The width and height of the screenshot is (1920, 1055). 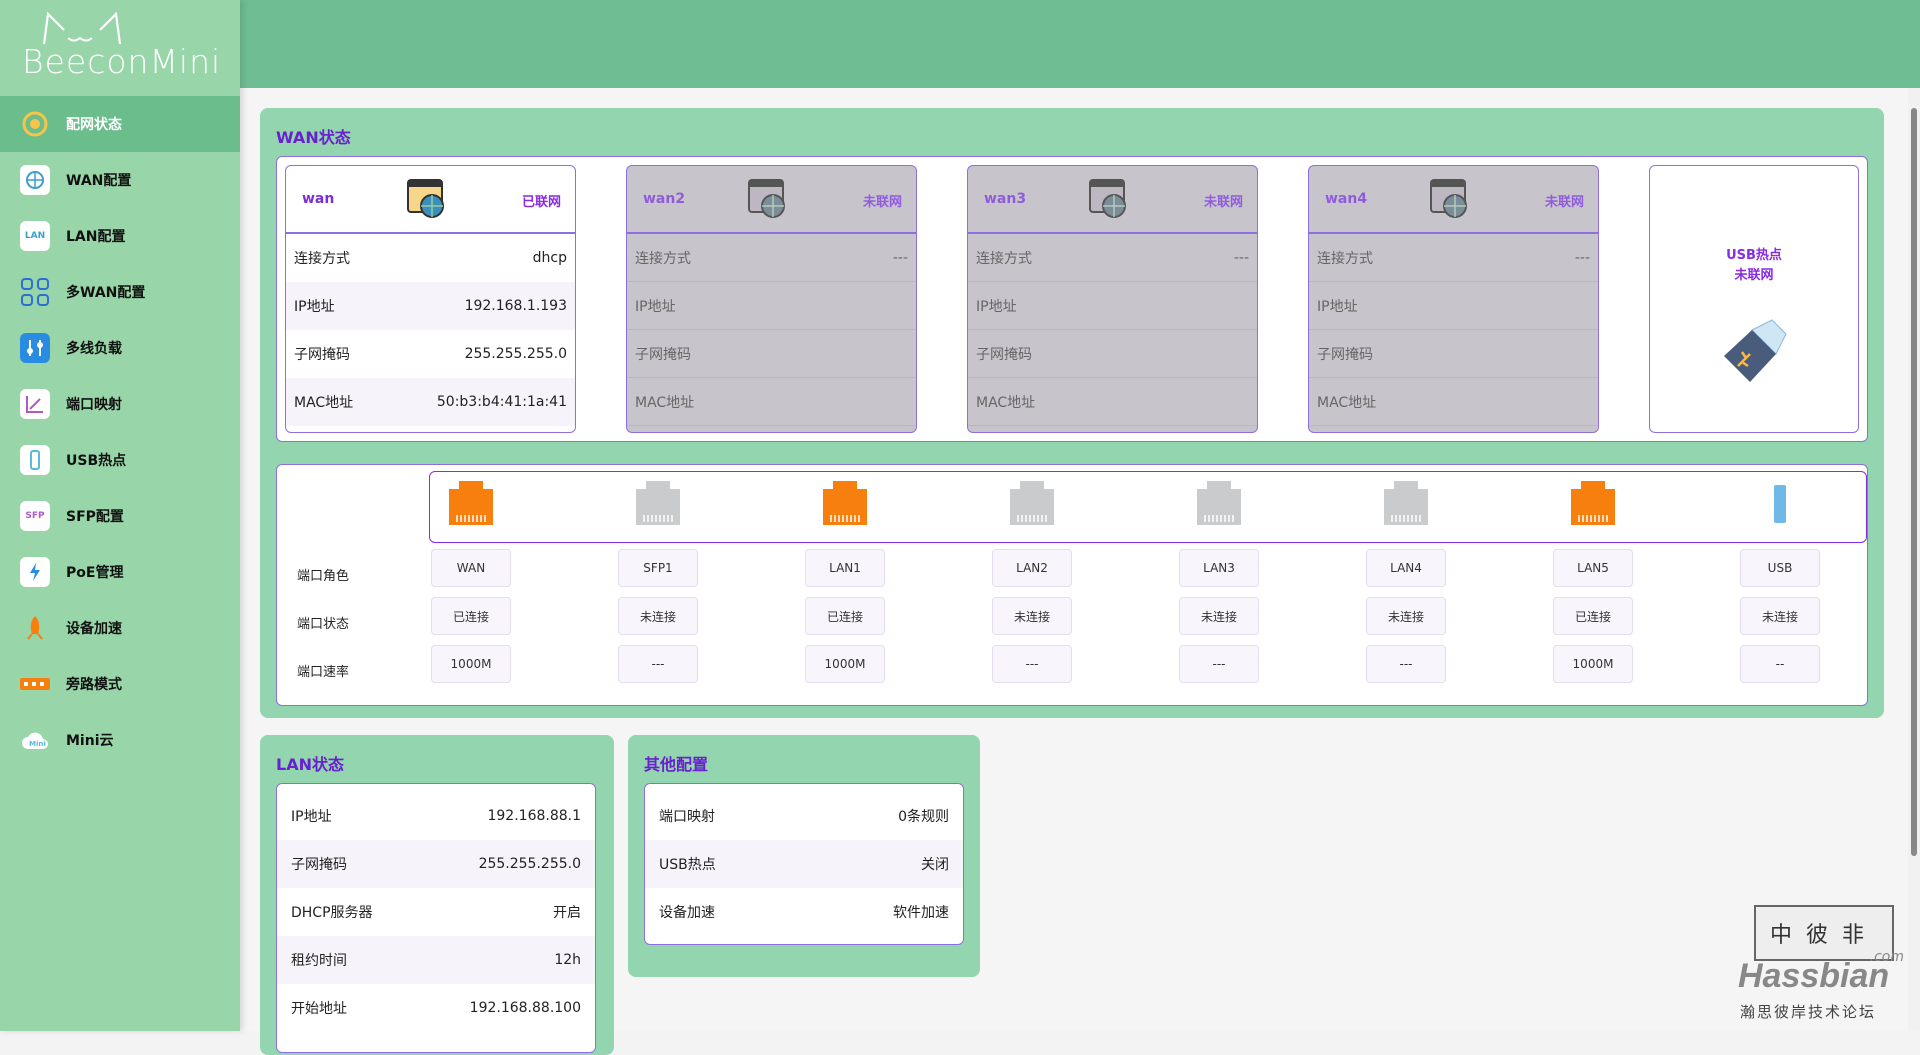 I want to click on mac-row: MAC地址50:b3:b4:41:1a:41, so click(x=430, y=402).